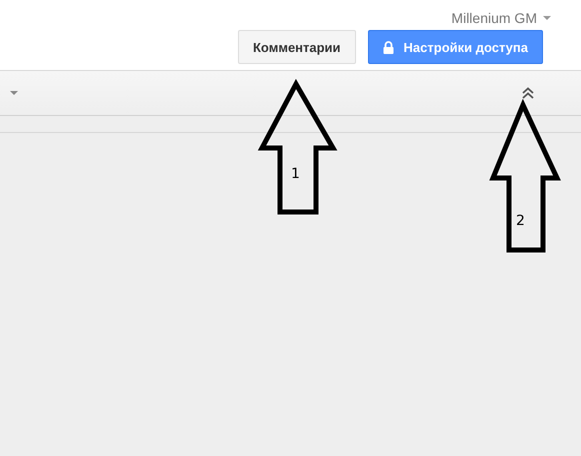  Describe the element at coordinates (295, 174) in the screenshot. I see `annotation-number: 1` at that location.